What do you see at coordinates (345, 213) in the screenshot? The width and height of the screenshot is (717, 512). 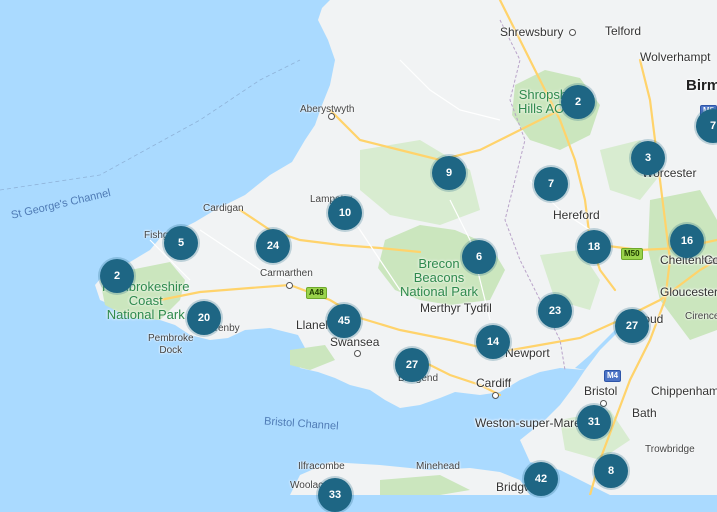 I see `cluster-marker: 10` at bounding box center [345, 213].